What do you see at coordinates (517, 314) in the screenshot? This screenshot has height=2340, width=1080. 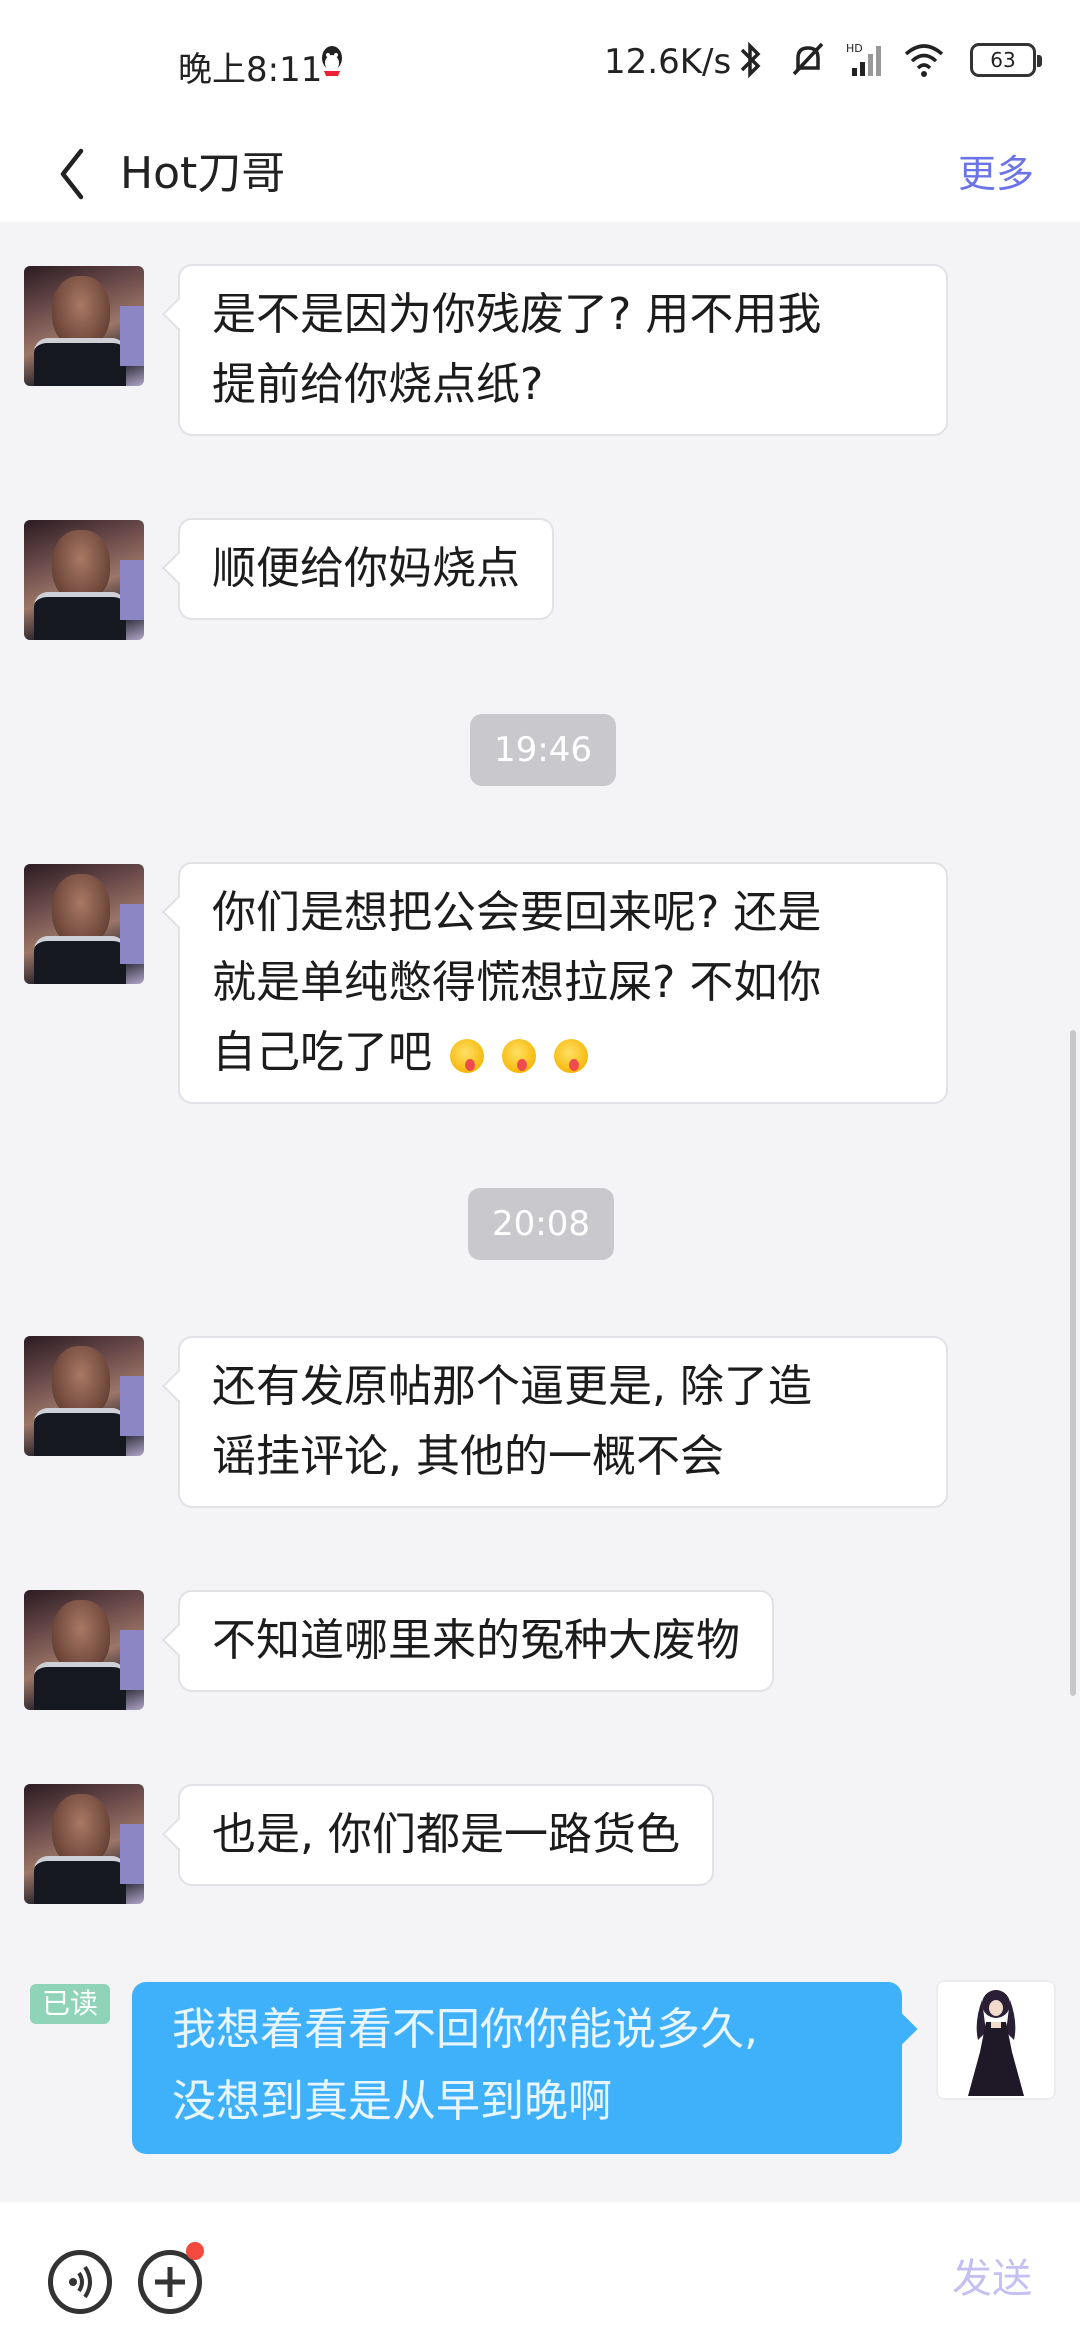 I see `message-text: 是不是因为你残废了? 用不用我` at bounding box center [517, 314].